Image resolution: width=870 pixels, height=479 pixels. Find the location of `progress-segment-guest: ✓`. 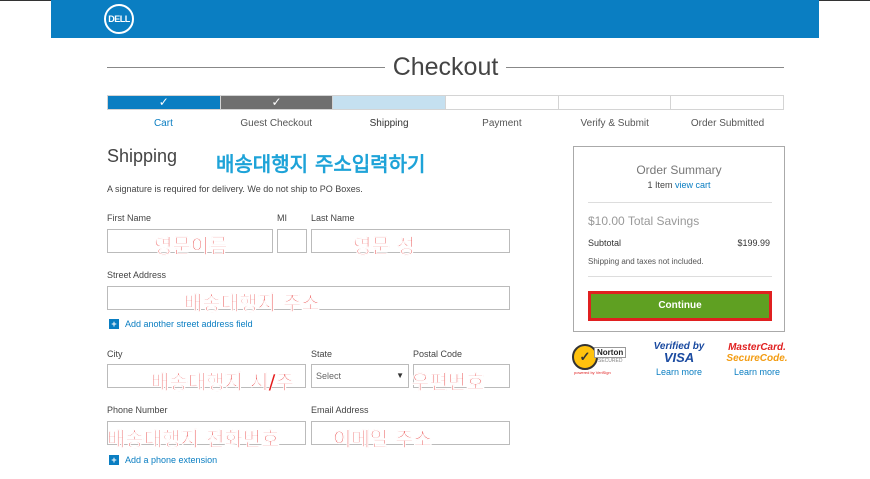

progress-segment-guest: ✓ is located at coordinates (277, 102).